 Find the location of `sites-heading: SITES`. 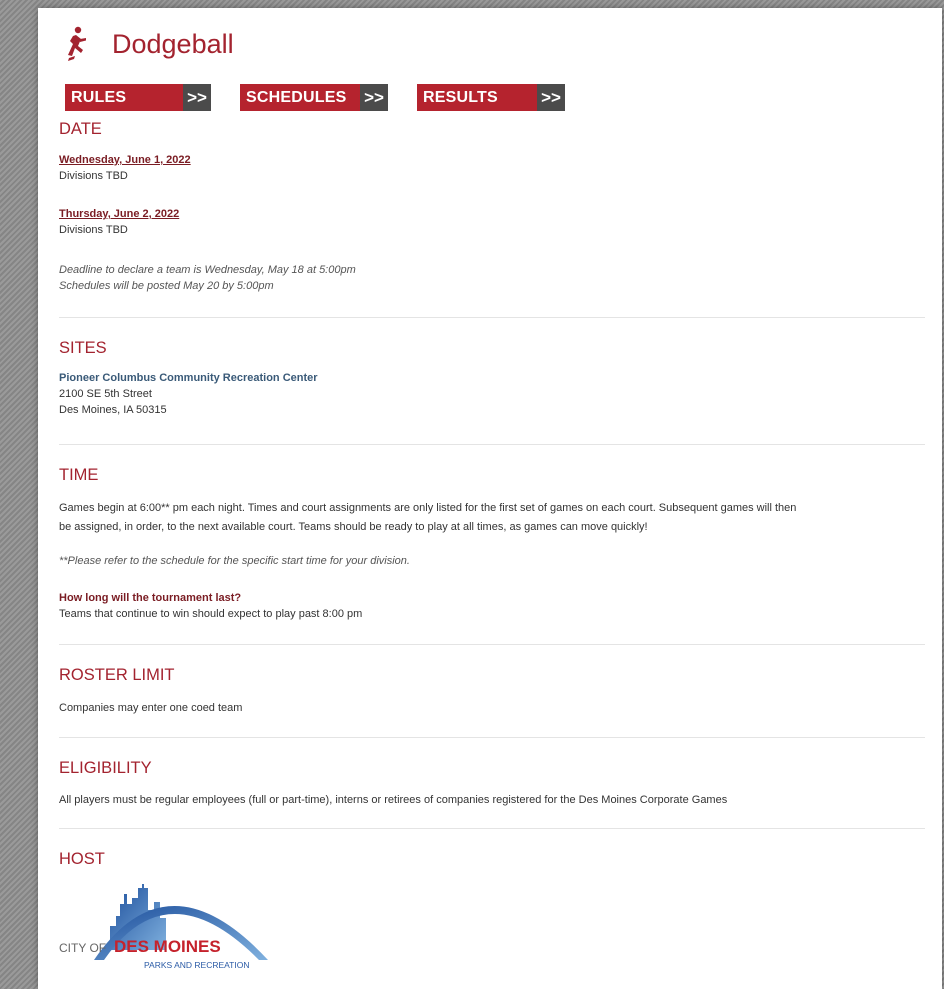

sites-heading: SITES is located at coordinates (83, 348).